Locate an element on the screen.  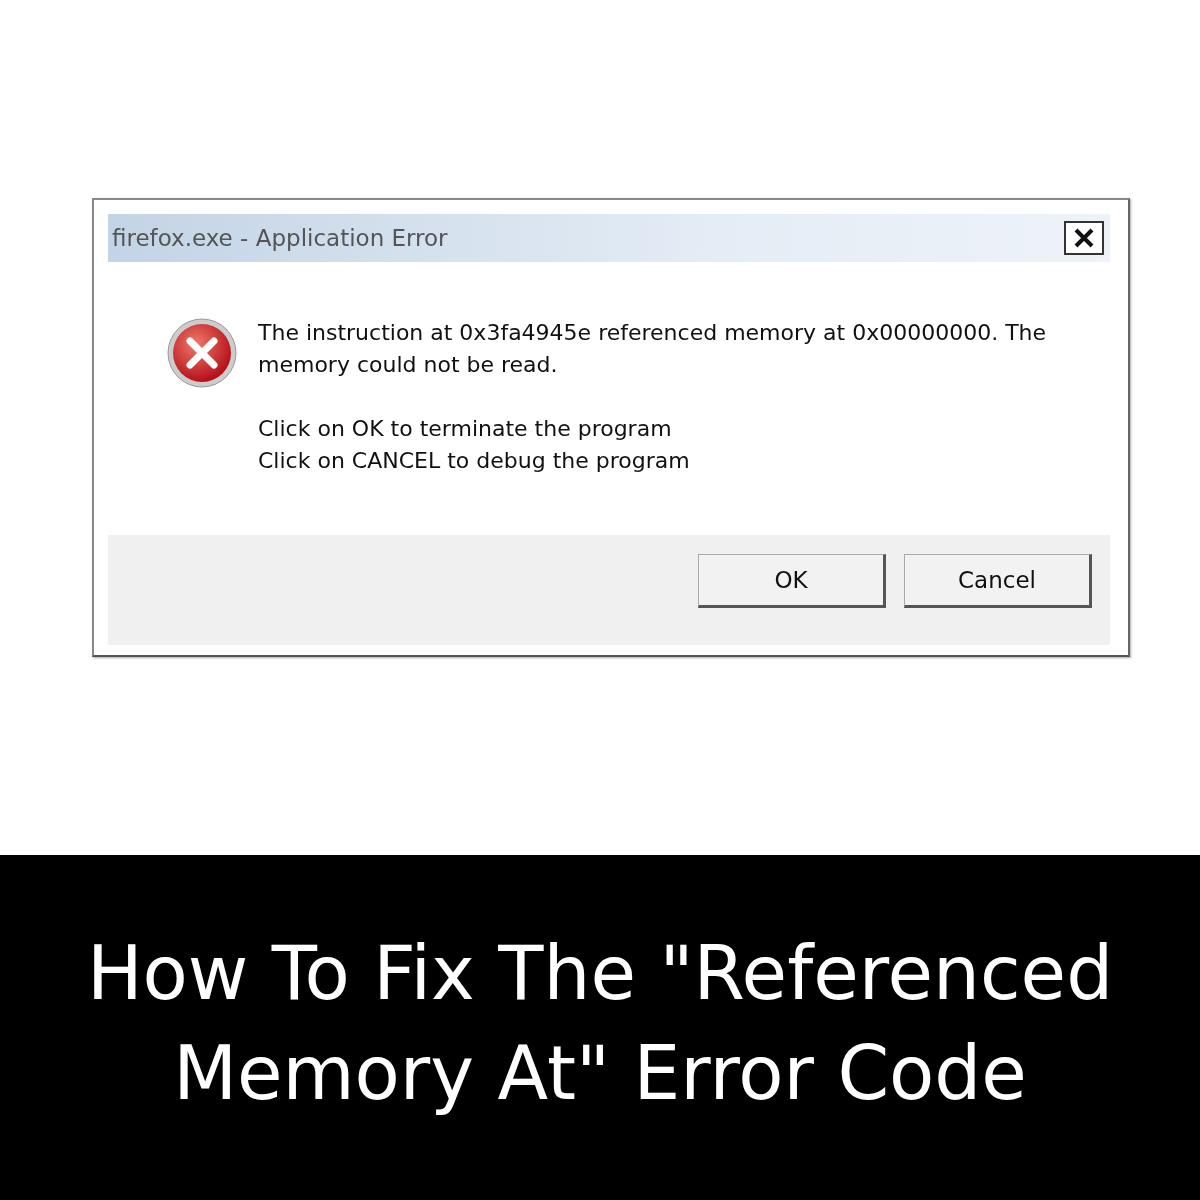
caption-text: Memory At" Error Code is located at coordinates (600, 1073).